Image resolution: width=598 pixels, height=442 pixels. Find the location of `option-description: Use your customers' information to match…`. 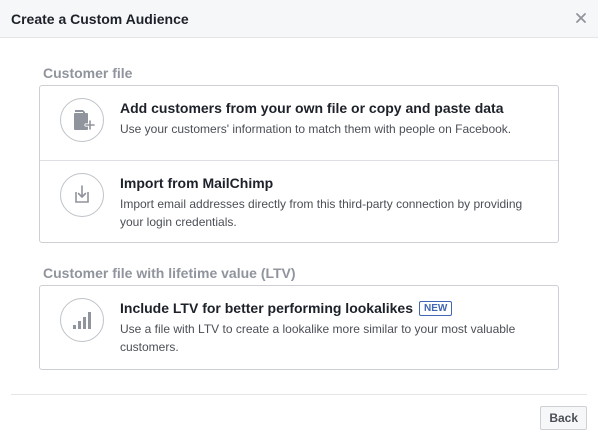

option-description: Use your customers' information to match… is located at coordinates (316, 129).